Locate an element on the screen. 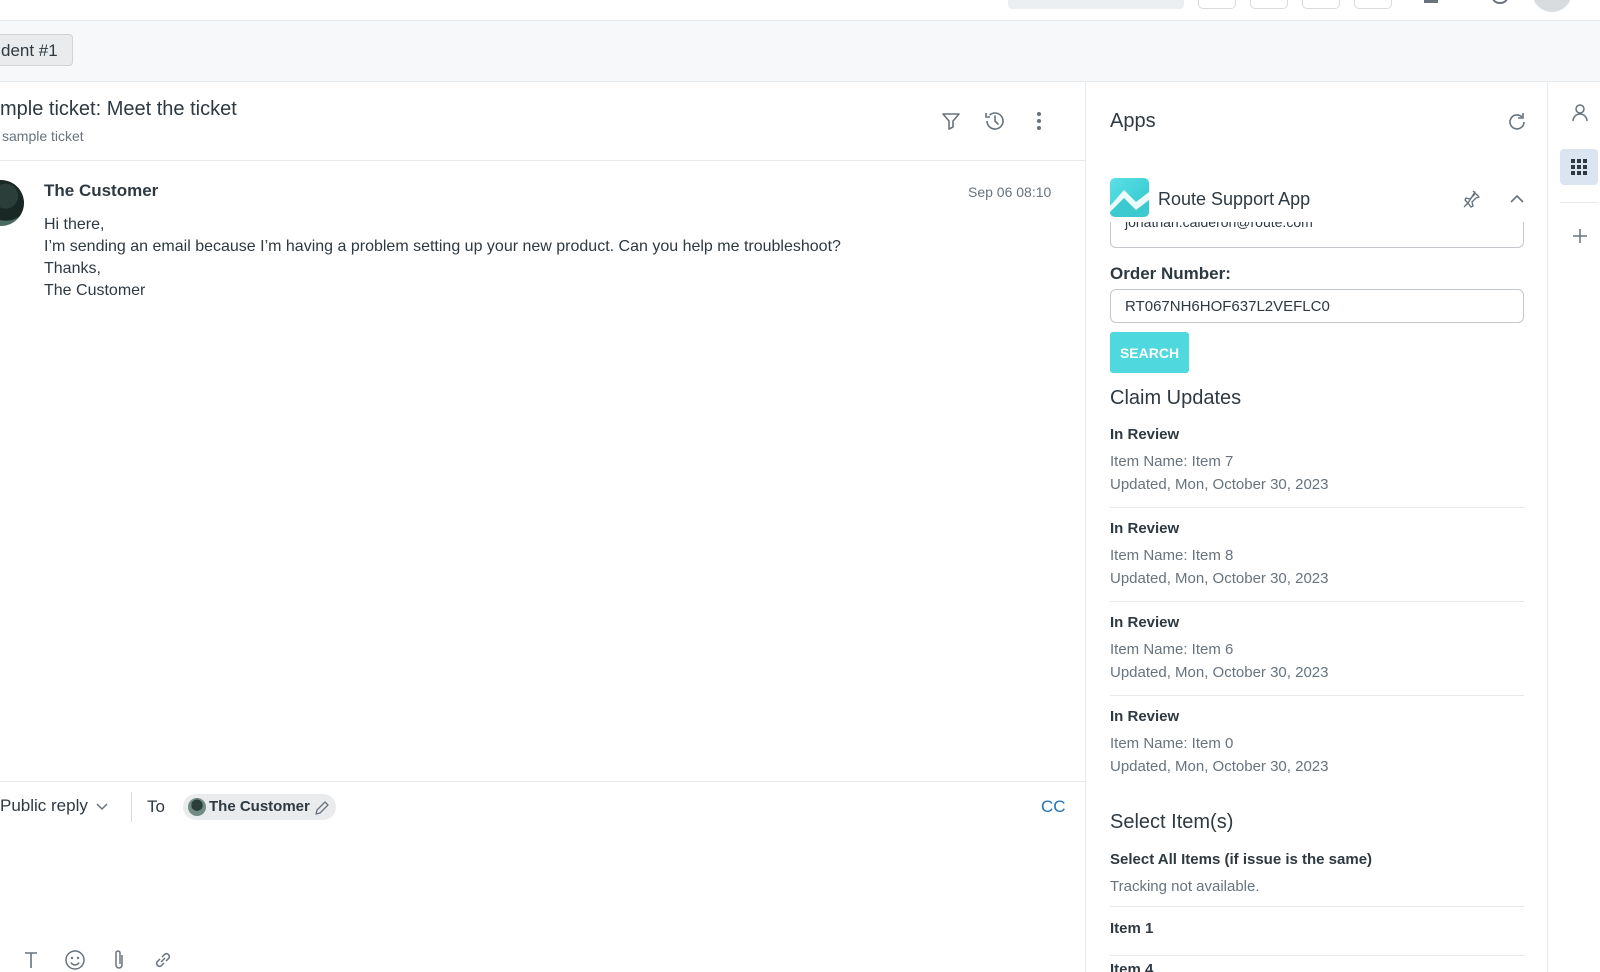 The image size is (1600, 972). order-number-label: Order Number: is located at coordinates (1170, 273).